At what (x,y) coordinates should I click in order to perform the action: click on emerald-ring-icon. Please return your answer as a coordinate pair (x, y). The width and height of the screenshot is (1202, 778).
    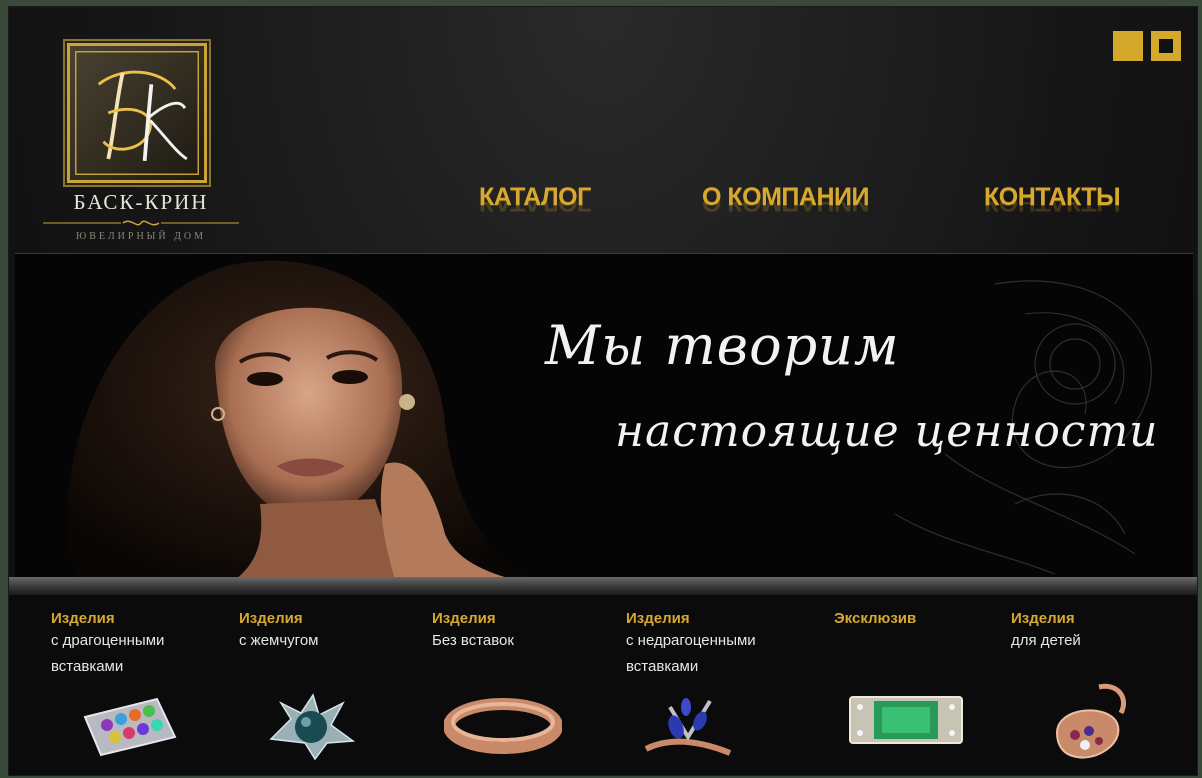
    Looking at the image, I should click on (906, 720).